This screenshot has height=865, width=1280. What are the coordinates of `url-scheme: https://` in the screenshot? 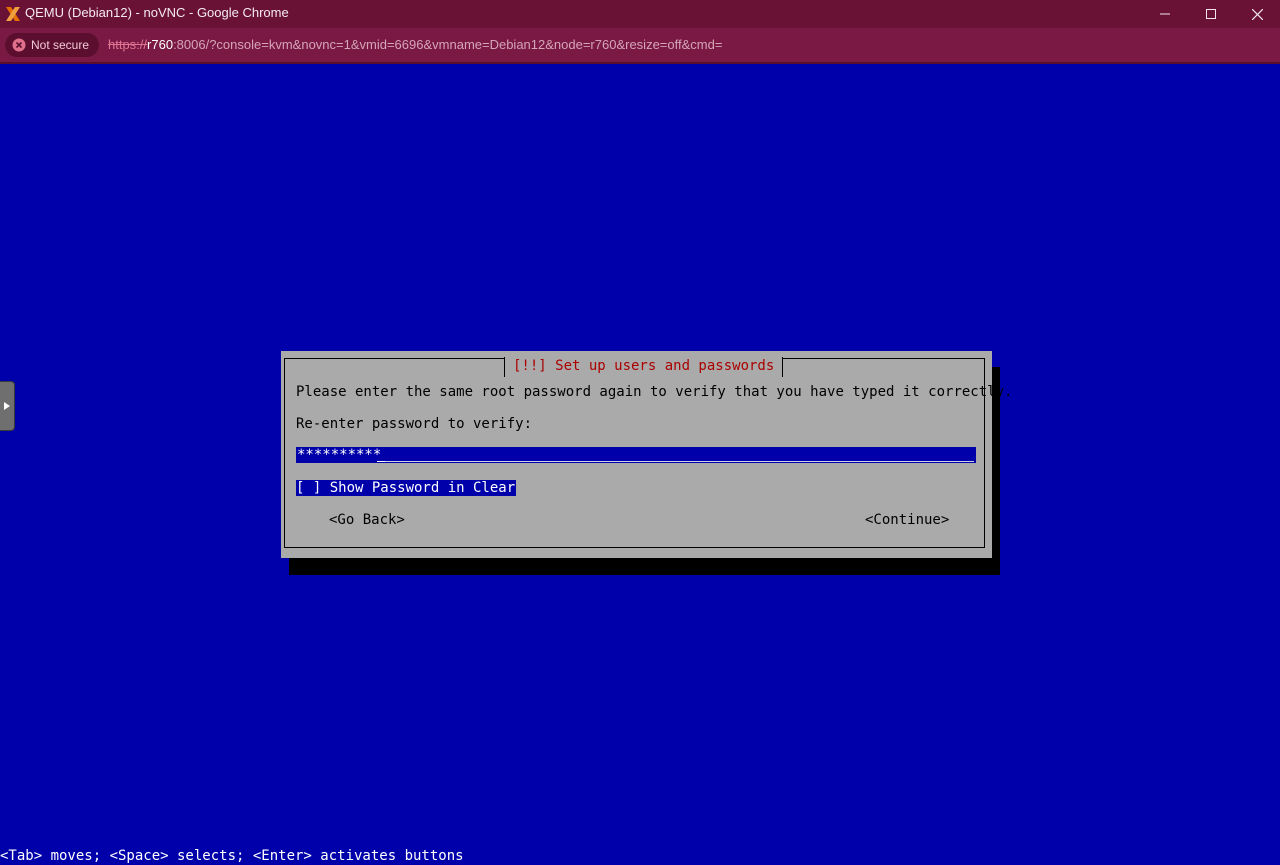 It's located at (128, 44).